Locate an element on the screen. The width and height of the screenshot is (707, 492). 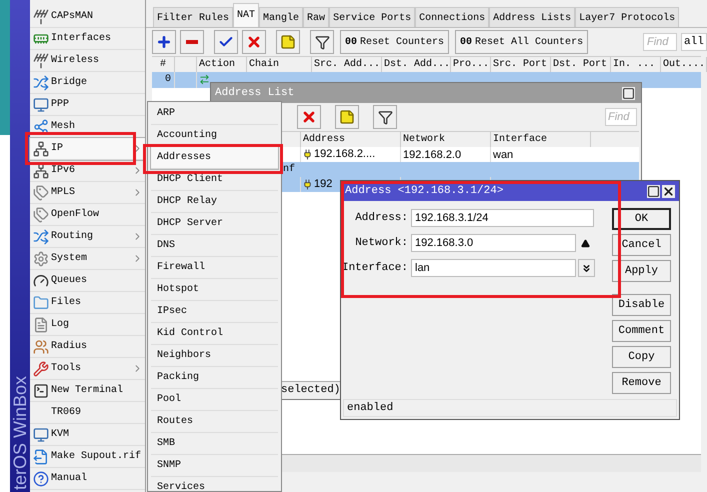
dialog-button: OK is located at coordinates (641, 219).